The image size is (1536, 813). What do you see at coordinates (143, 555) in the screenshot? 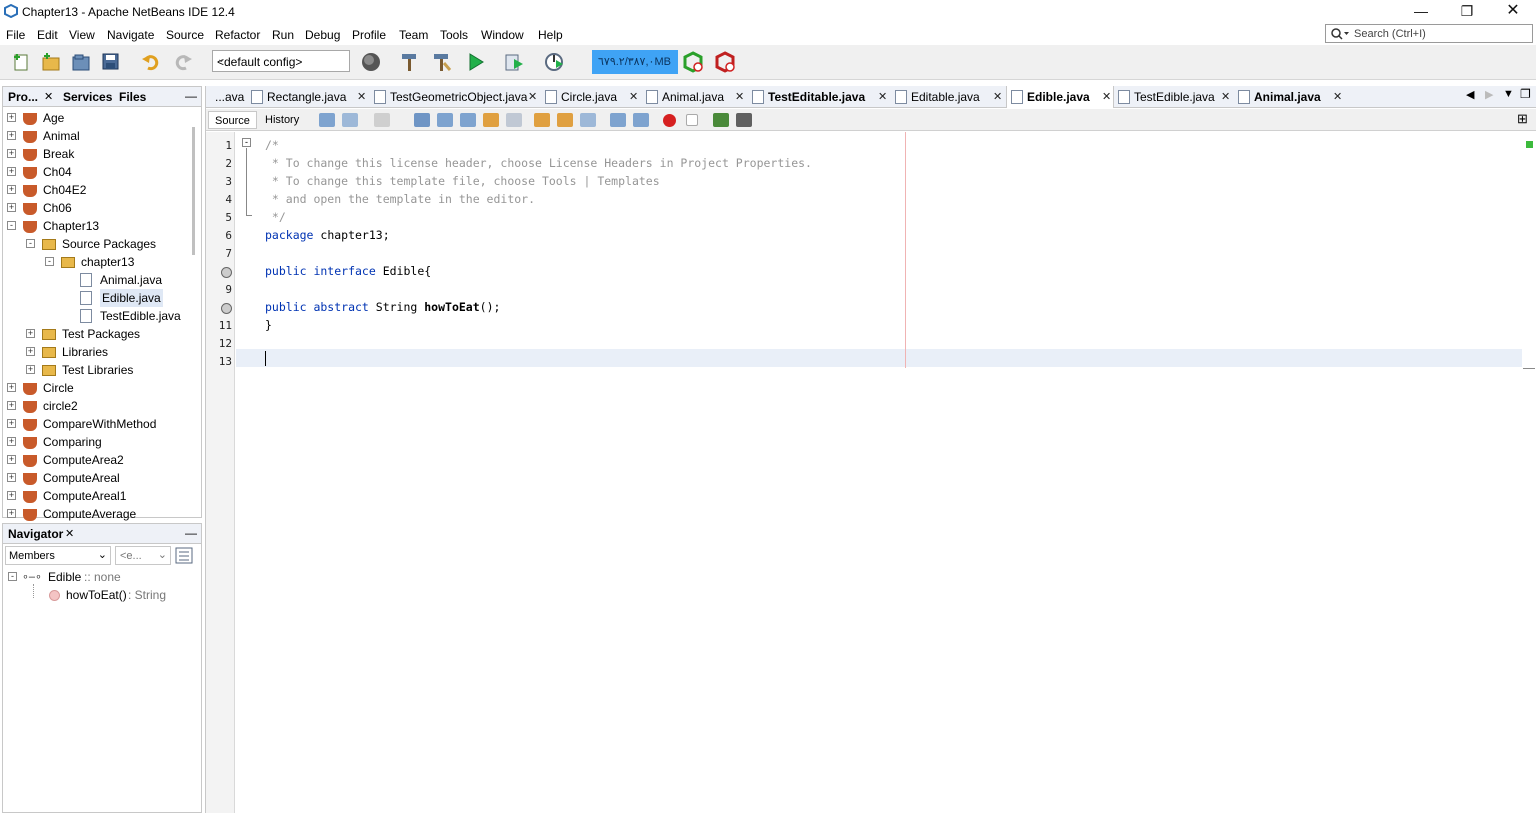
I see `scope-filter-dropdown: <e... ⌄` at bounding box center [143, 555].